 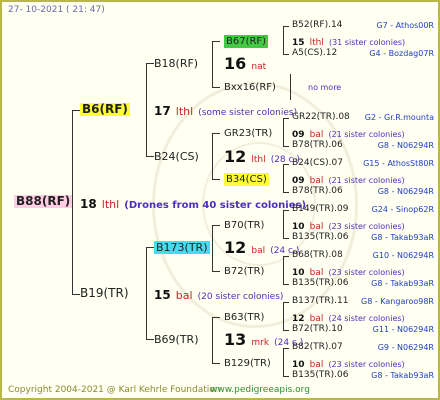 What do you see at coordinates (317, 25) in the screenshot?
I see `leaf-name: B52(RF).14` at bounding box center [317, 25].